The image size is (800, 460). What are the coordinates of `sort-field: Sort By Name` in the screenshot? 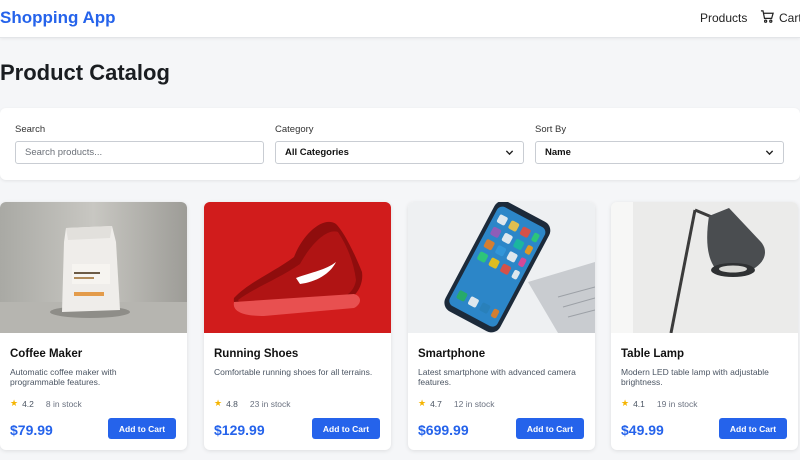 It's located at (659, 144).